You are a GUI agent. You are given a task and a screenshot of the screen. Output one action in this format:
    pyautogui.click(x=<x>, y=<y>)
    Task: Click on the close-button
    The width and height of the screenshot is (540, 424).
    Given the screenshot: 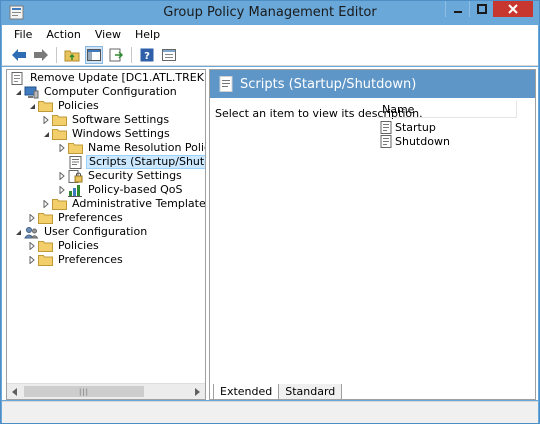 What is the action you would take?
    pyautogui.click(x=513, y=9)
    